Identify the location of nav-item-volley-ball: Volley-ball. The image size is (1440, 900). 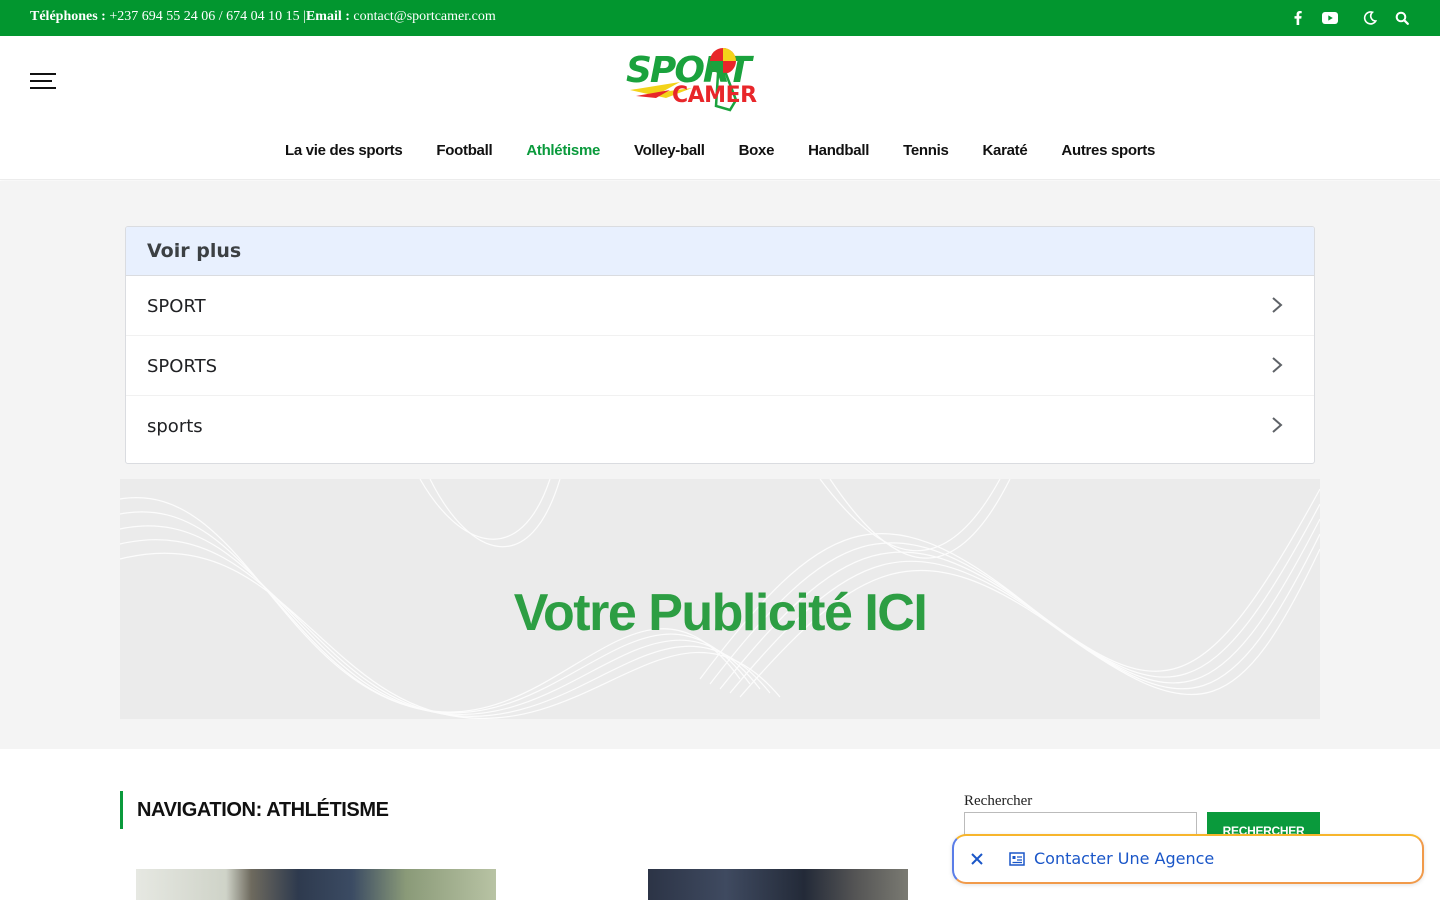
(669, 150).